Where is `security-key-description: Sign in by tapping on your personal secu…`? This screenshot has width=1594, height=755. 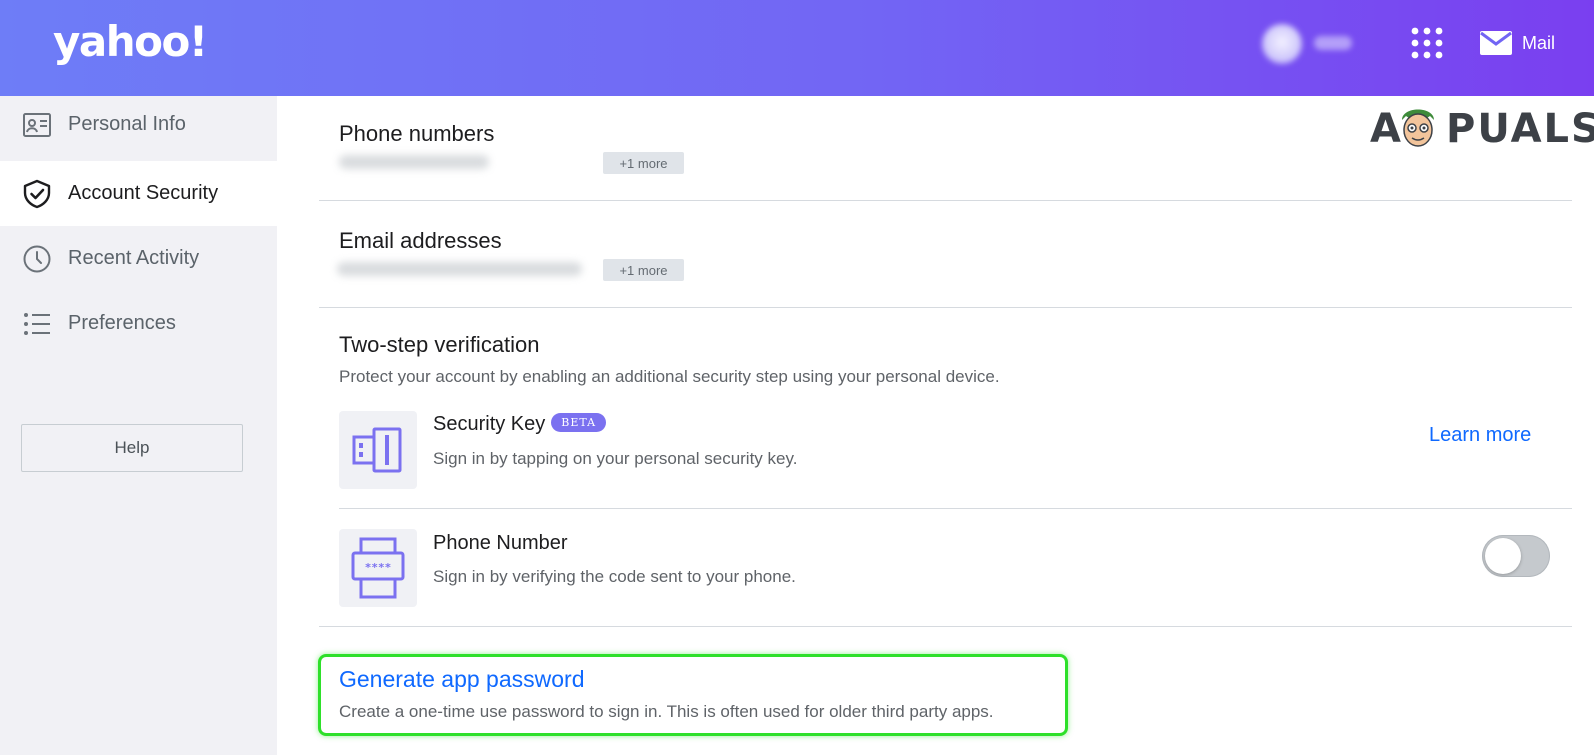
security-key-description: Sign in by tapping on your personal secu… is located at coordinates (615, 458).